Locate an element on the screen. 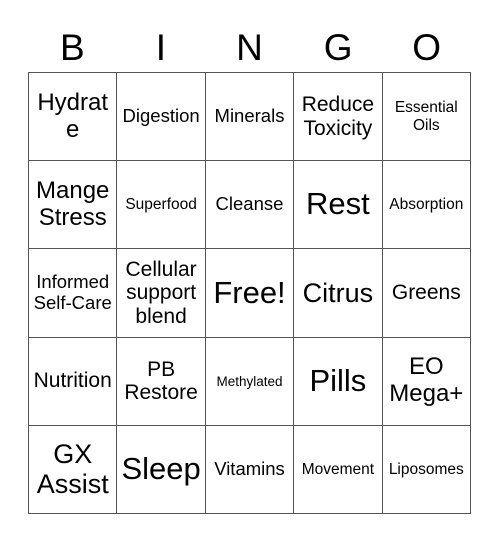  bingo-cell-r4c4: Pills is located at coordinates (338, 381).